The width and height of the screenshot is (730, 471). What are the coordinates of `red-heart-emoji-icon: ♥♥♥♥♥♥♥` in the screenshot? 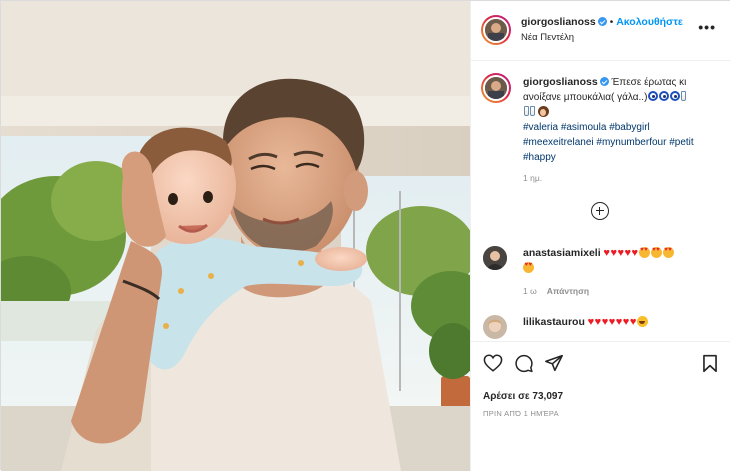 It's located at (612, 322).